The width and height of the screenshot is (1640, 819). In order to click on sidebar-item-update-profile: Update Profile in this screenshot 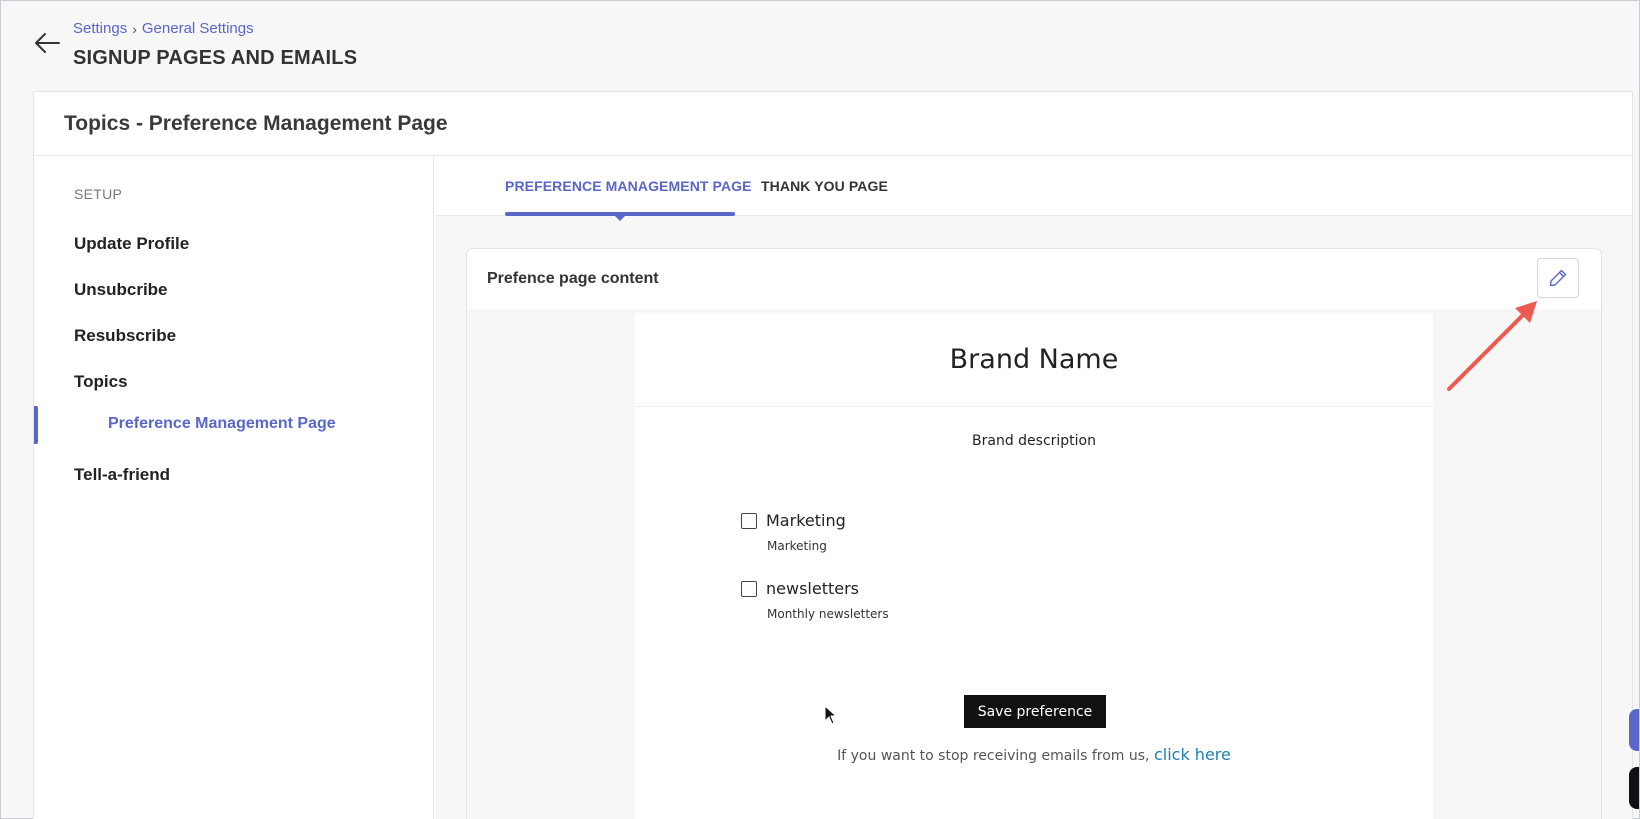, I will do `click(131, 244)`.